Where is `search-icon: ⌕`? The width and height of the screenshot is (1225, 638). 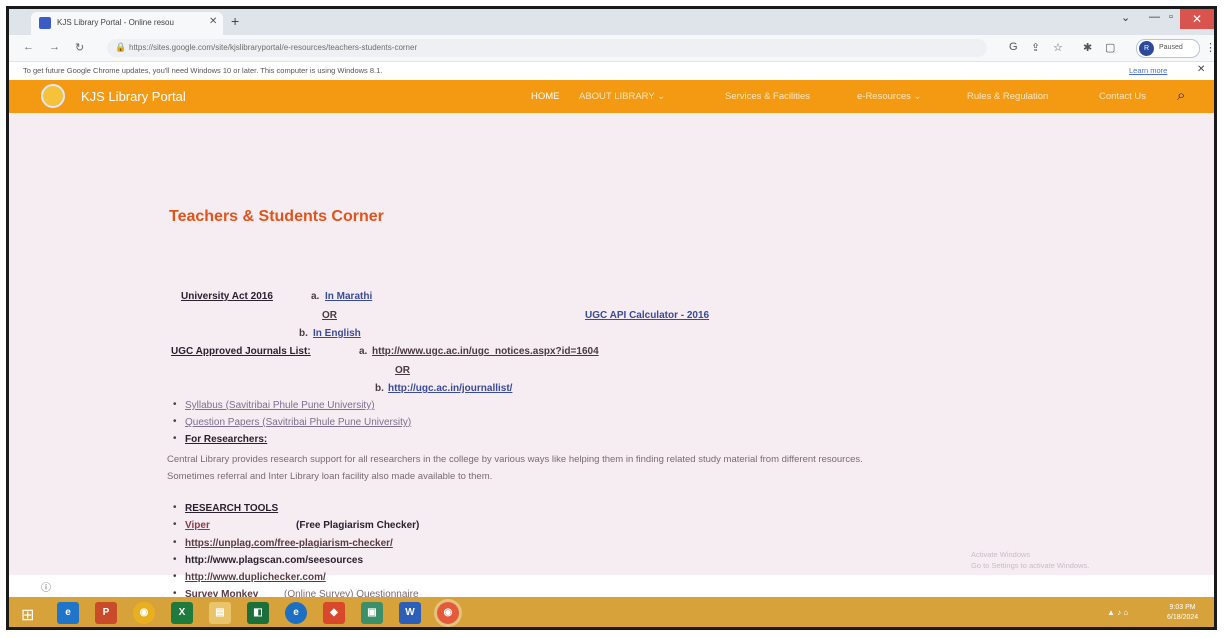
search-icon: ⌕ is located at coordinates (1181, 95).